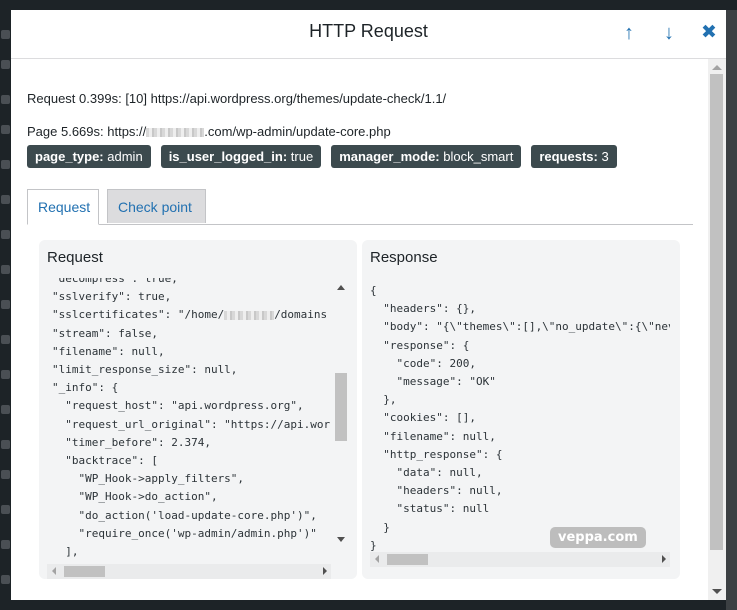 This screenshot has height=610, width=737. What do you see at coordinates (368, 34) in the screenshot?
I see `modal-header: HTTP Request ↑ ↓ ✖` at bounding box center [368, 34].